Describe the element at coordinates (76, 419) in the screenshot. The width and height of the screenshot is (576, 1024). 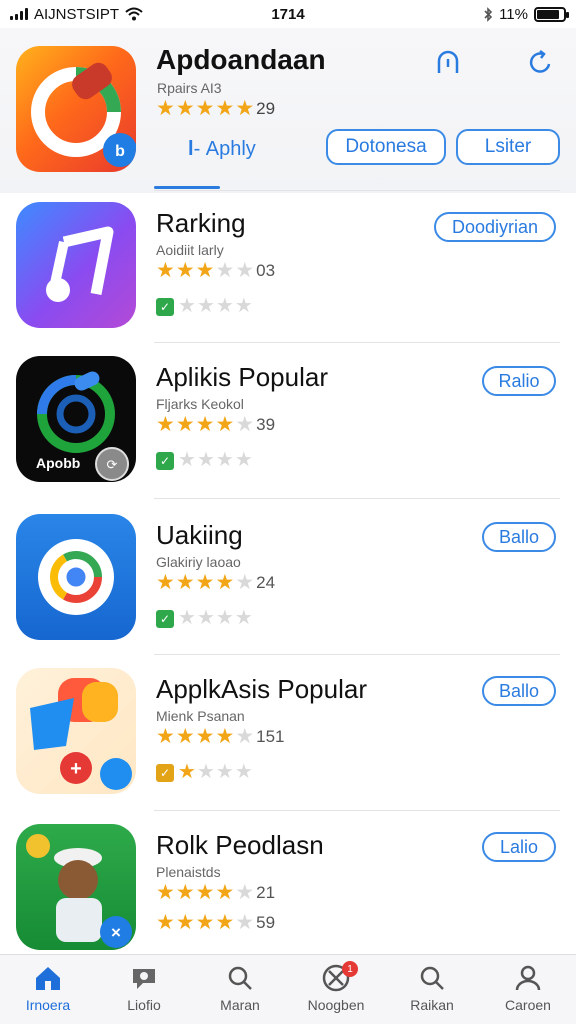
I see `camera-lens-icon: ⟳ Apobb` at that location.